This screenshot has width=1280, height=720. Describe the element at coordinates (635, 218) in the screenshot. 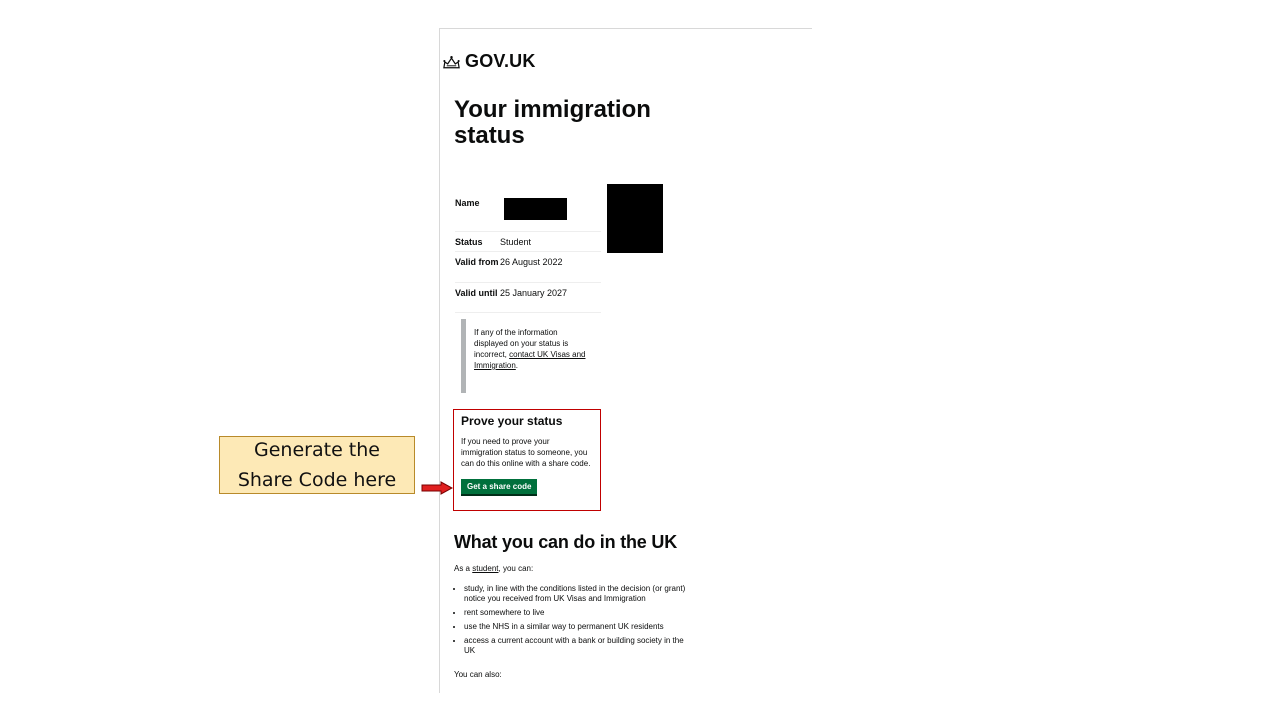

I see `redacted-photo` at that location.